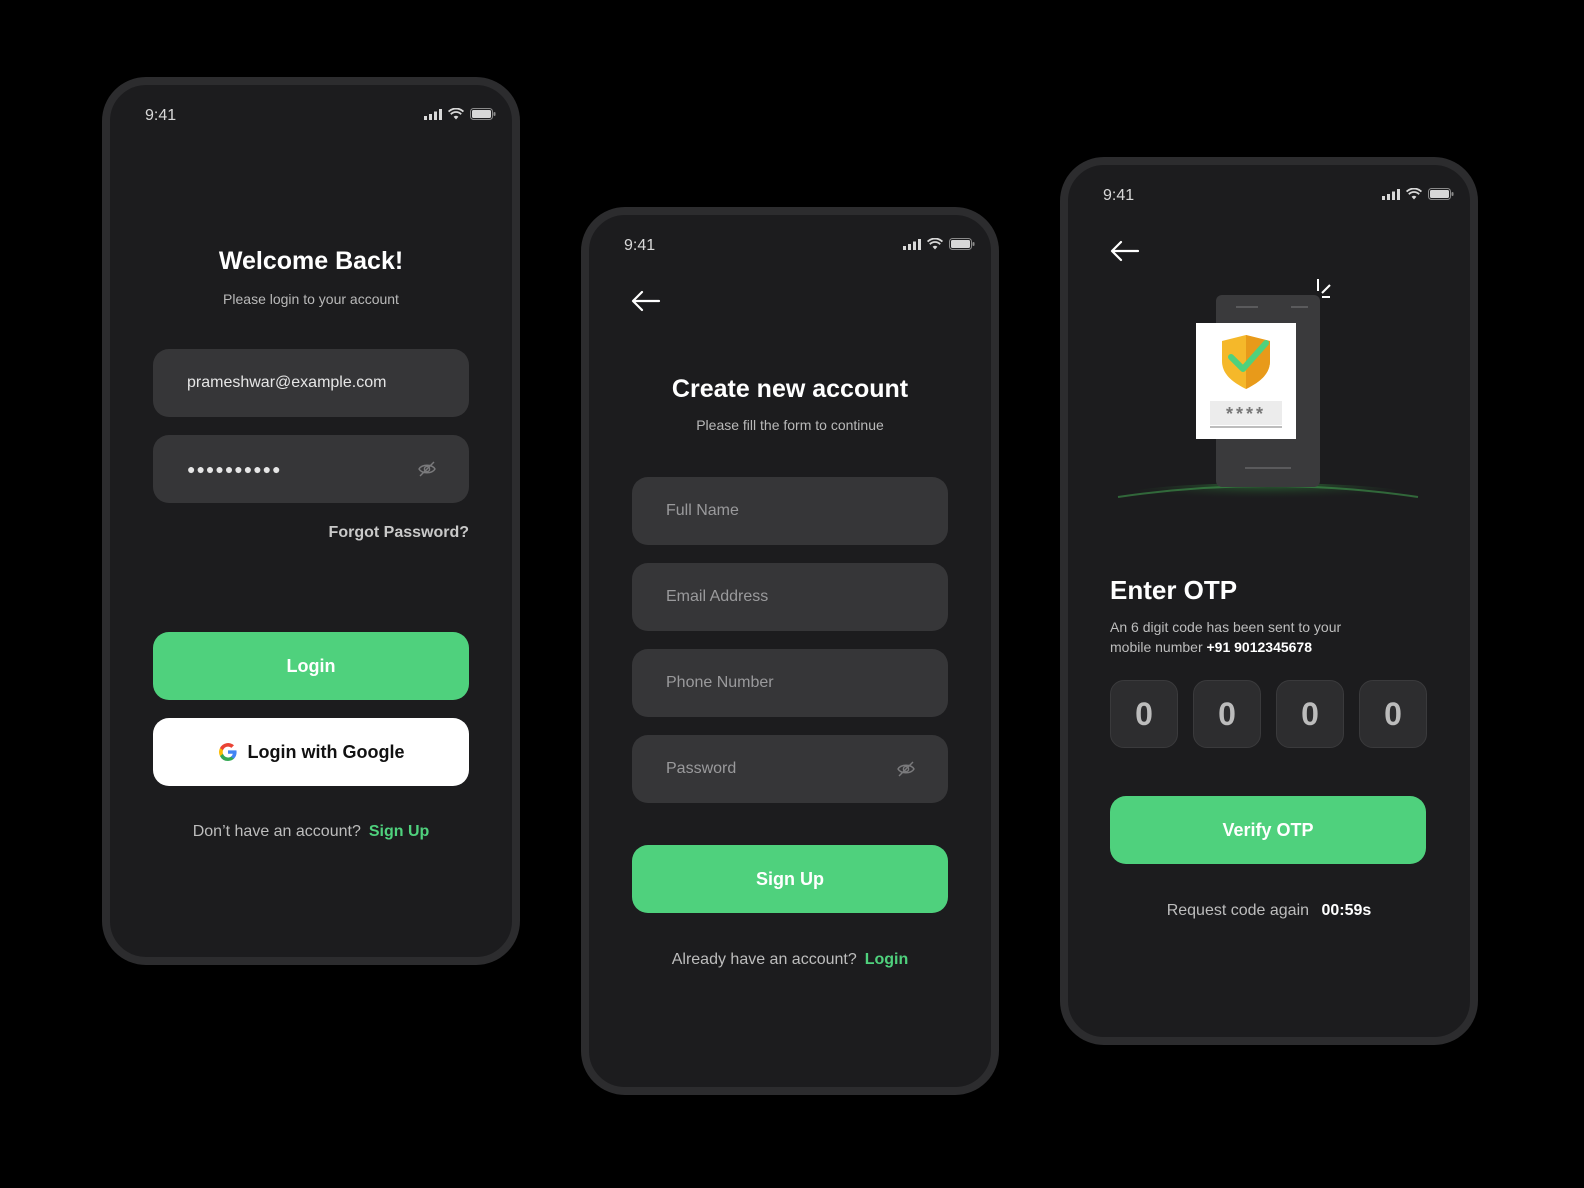 This screenshot has height=1188, width=1584. Describe the element at coordinates (311, 299) in the screenshot. I see `page-subtitle: Please login to your account` at that location.